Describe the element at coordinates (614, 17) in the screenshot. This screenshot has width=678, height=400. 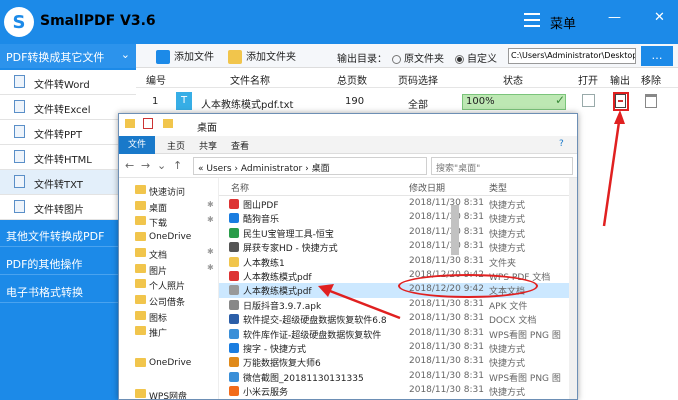
I see `minimize-button: —` at that location.